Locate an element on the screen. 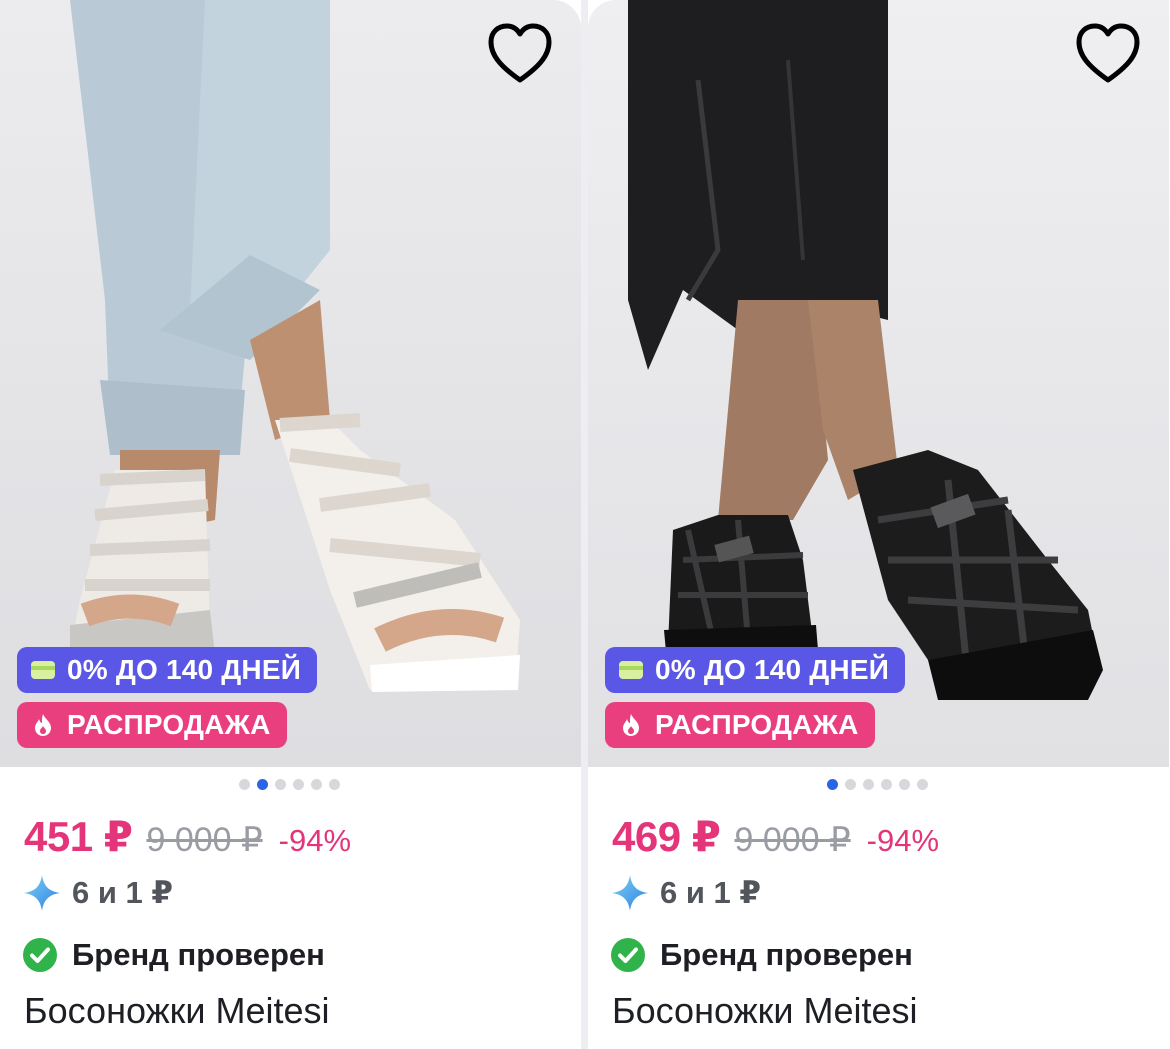 This screenshot has height=1049, width=1170. price-row: 469 ₽ 9 000 ₽ -94% is located at coordinates (775, 836).